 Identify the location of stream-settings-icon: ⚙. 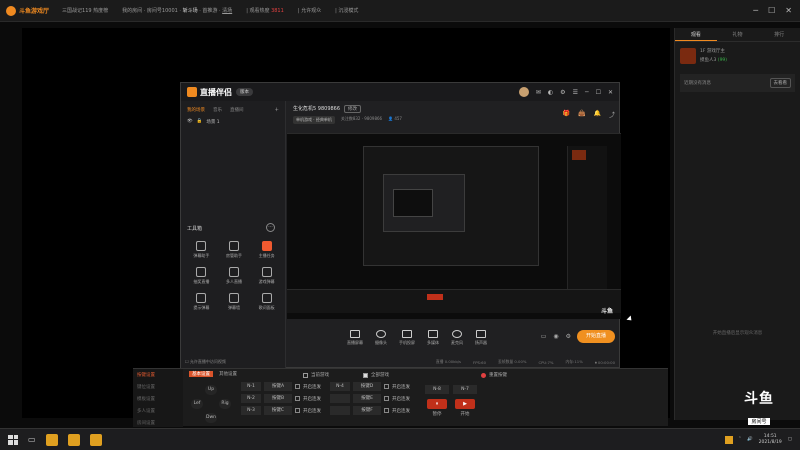
(568, 336).